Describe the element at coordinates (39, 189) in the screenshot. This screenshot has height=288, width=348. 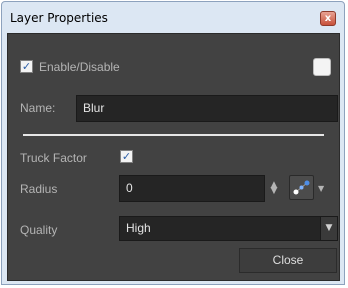
I see `radius-label: Radius` at that location.